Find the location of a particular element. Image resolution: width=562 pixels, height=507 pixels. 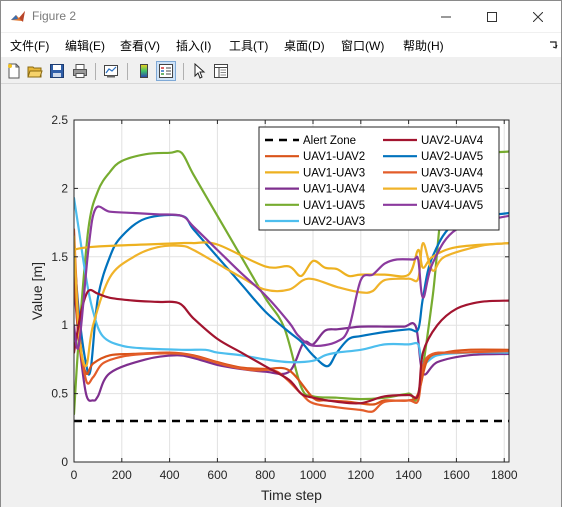

new-figure-icon is located at coordinates (14, 71).